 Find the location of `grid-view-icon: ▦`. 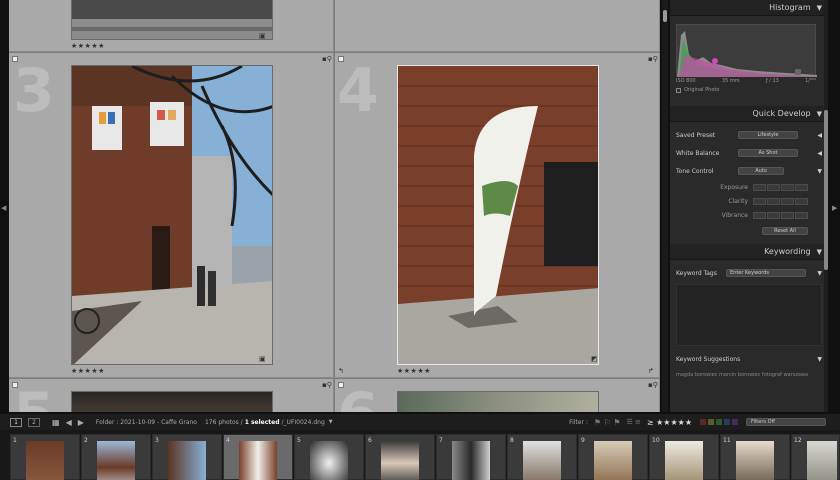

grid-view-icon: ▦ is located at coordinates (56, 422).